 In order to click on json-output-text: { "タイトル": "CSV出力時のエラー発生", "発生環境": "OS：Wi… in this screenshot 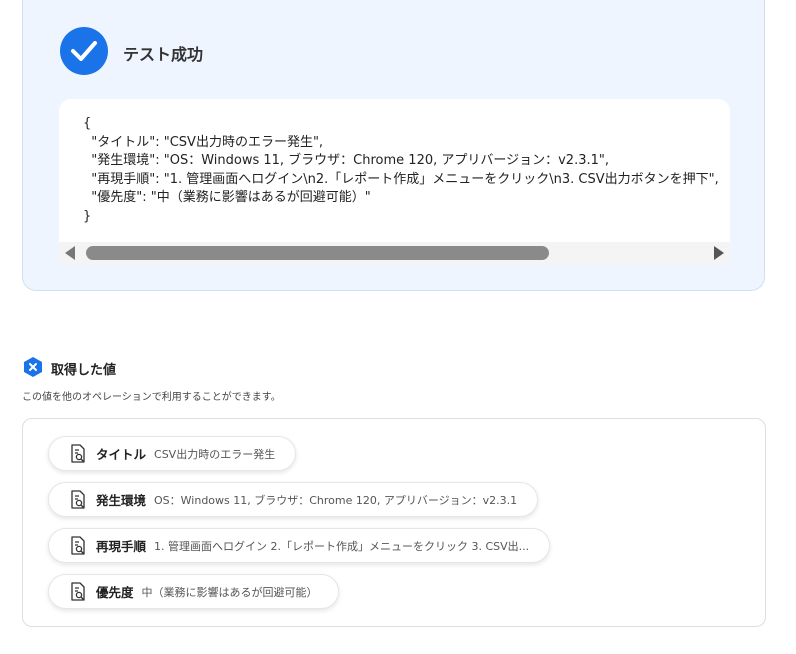, I will do `click(401, 170)`.